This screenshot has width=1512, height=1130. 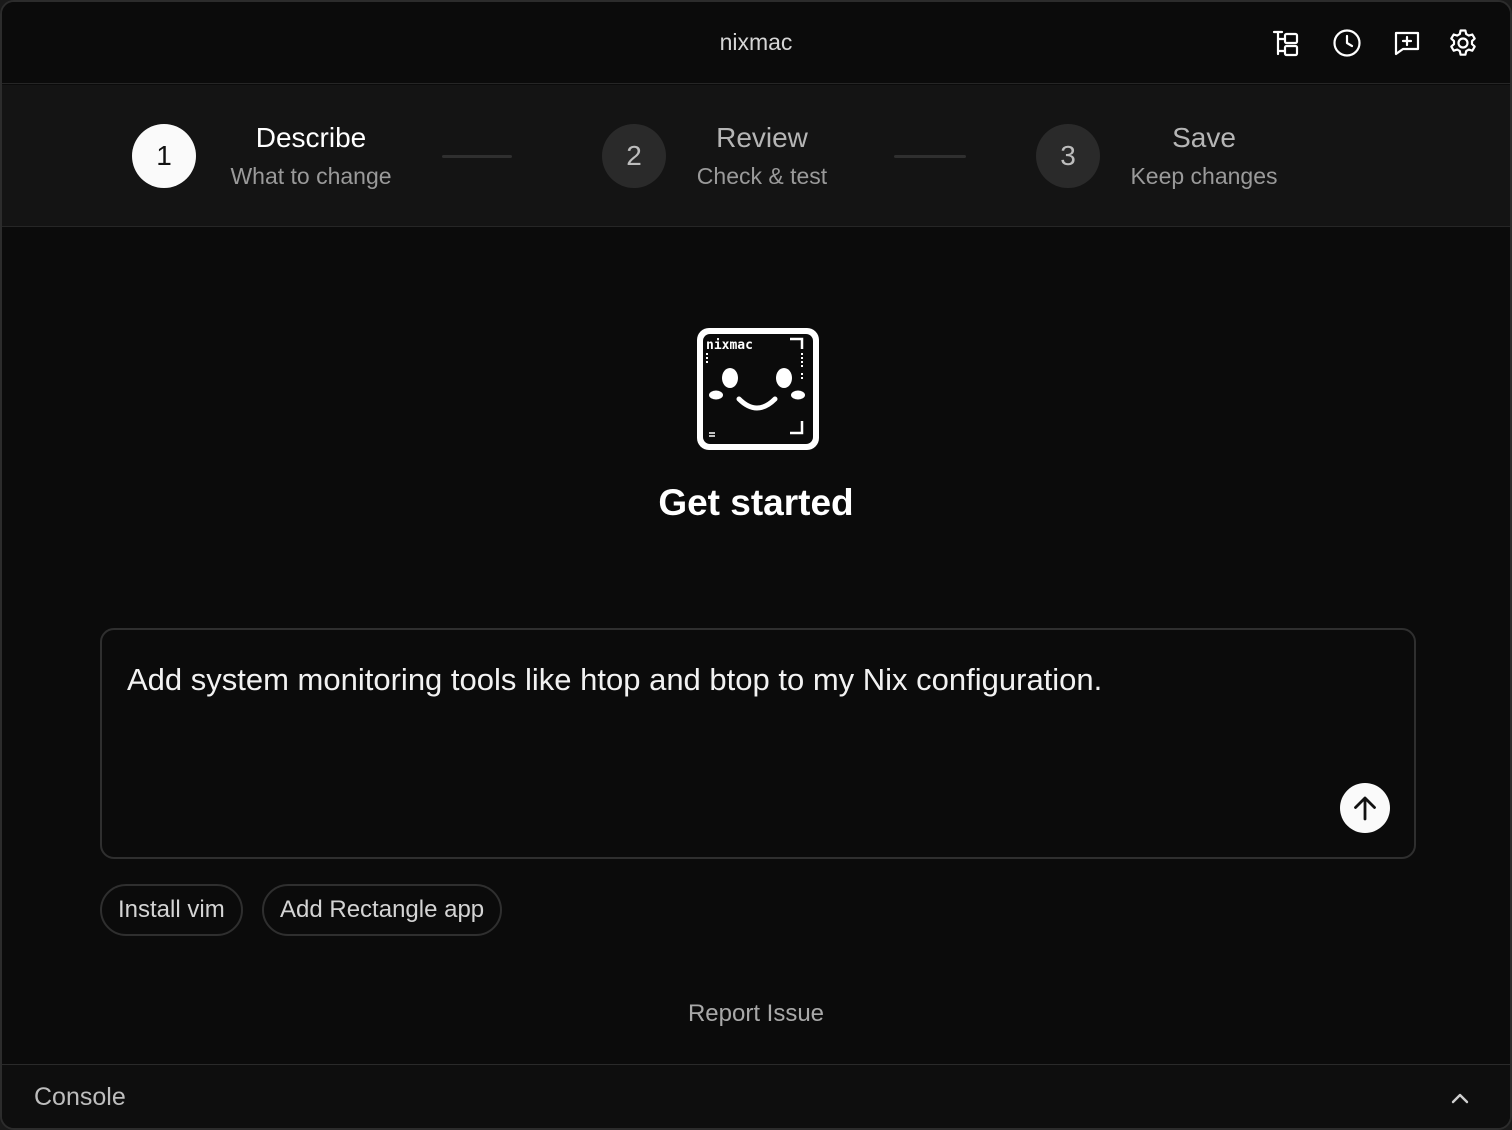 What do you see at coordinates (1204, 137) in the screenshot?
I see `step-3-title: Save` at bounding box center [1204, 137].